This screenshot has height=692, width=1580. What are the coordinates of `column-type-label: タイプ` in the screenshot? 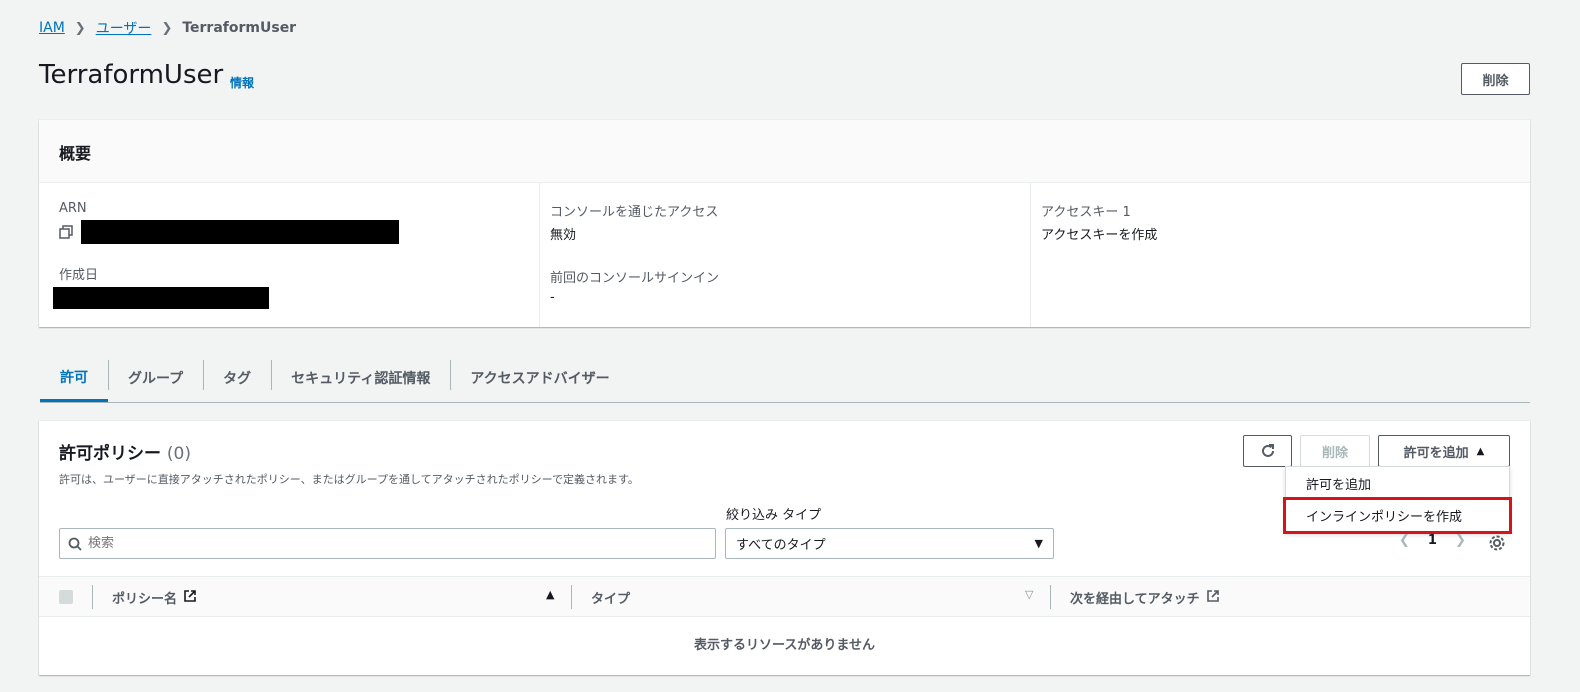 It's located at (611, 599).